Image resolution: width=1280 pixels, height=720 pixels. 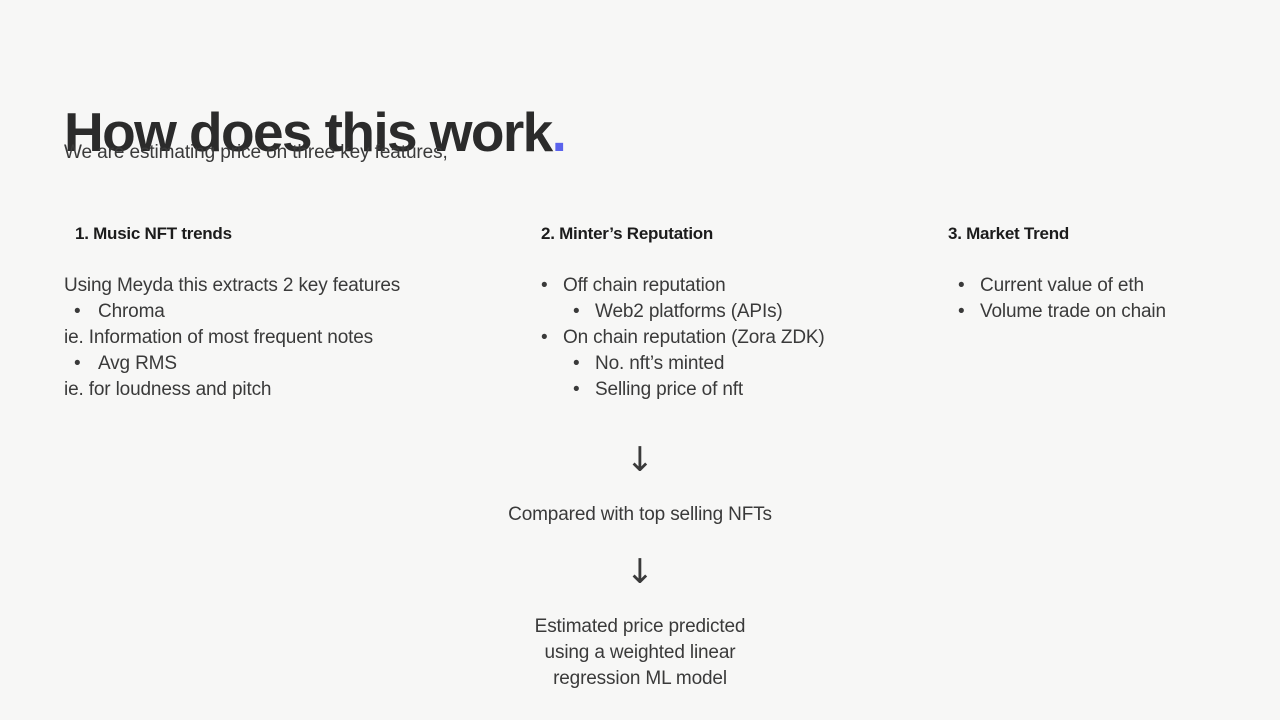 I want to click on column-2-bullet-selling-price-label: Selling price of nft, so click(x=669, y=389).